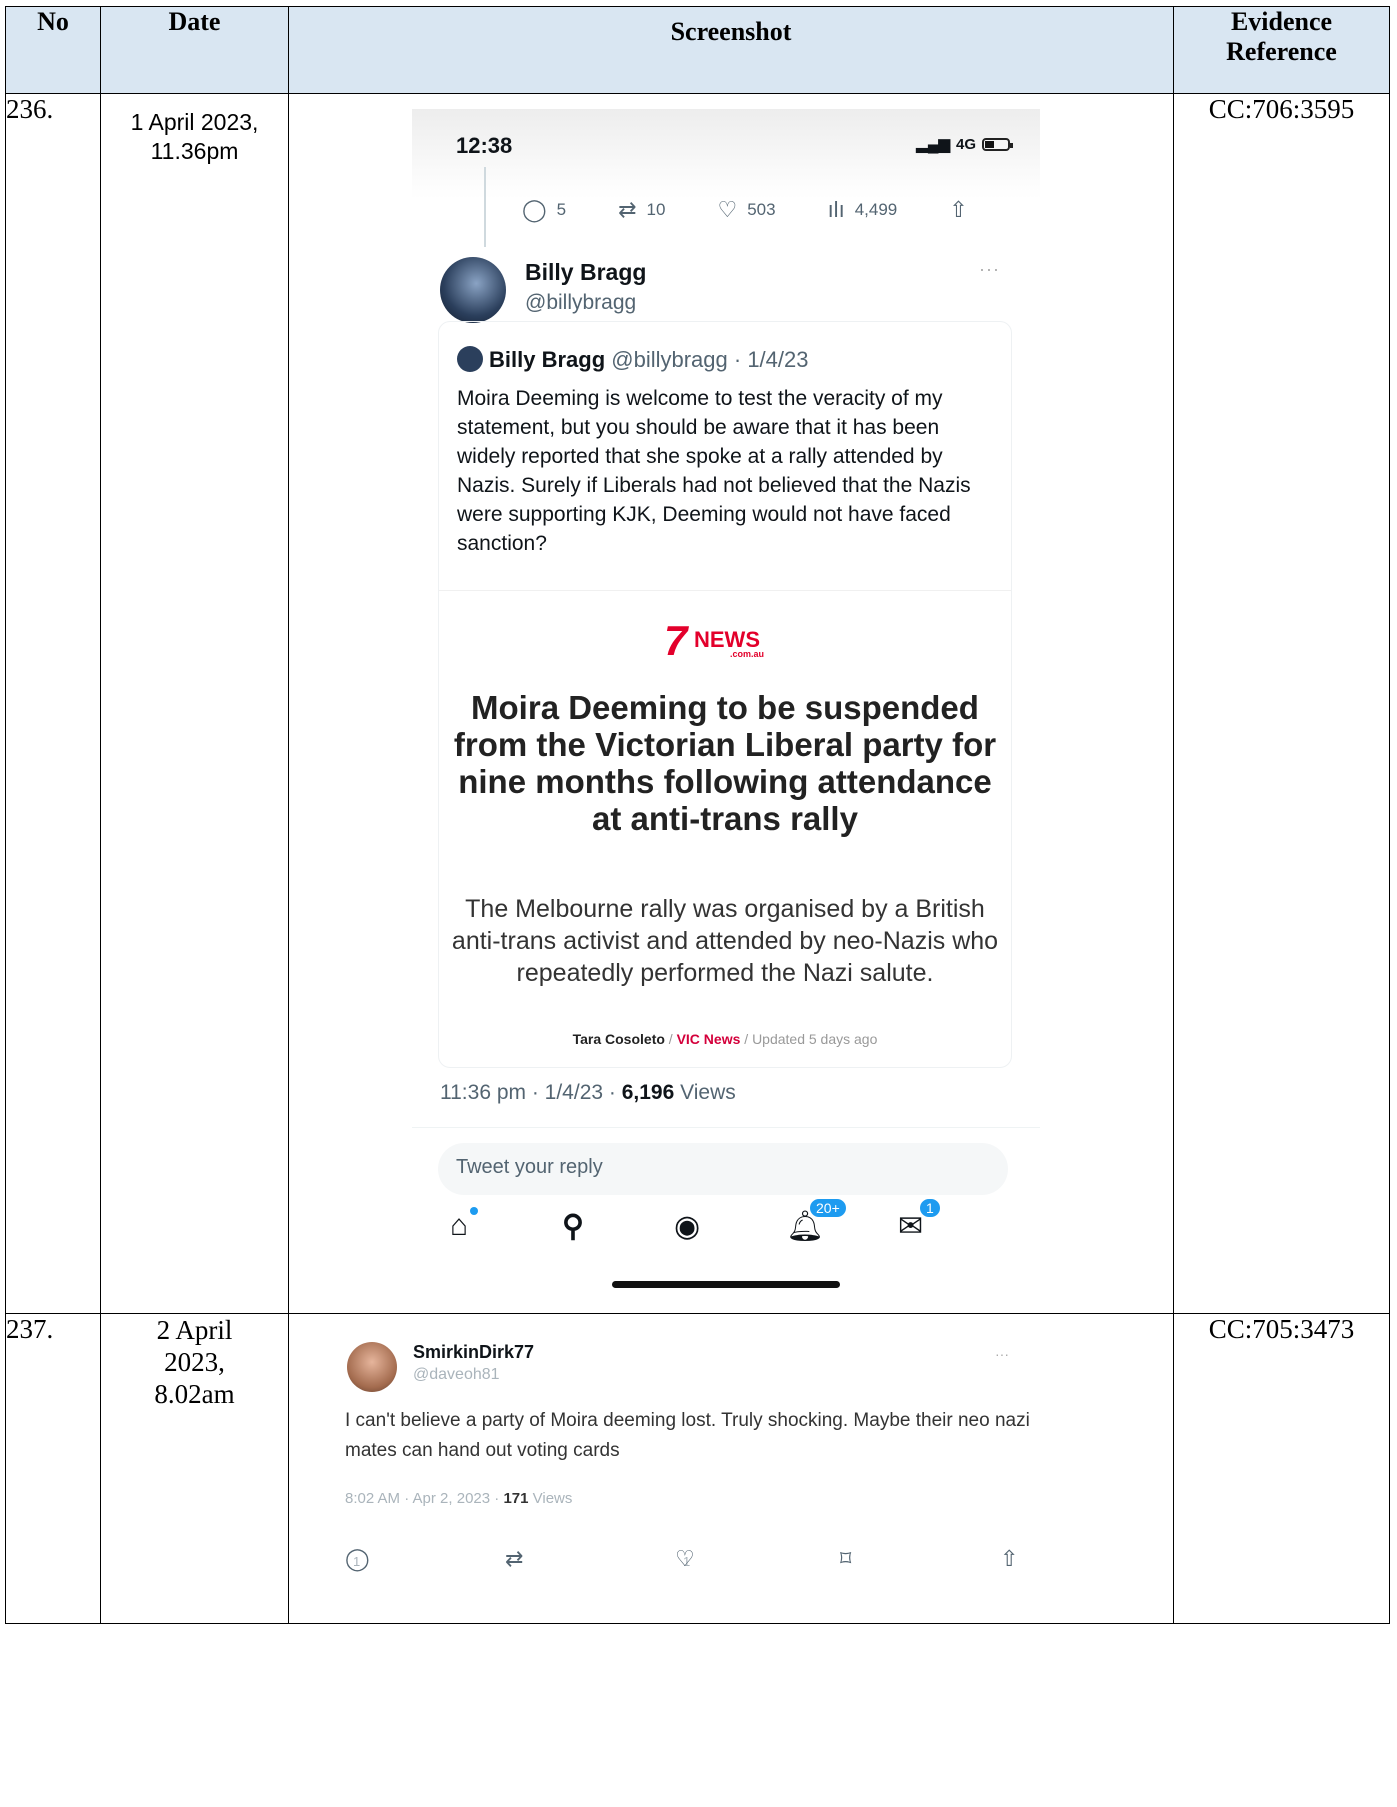 Image resolution: width=1397 pixels, height=1807 pixels. Describe the element at coordinates (473, 1352) in the screenshot. I see `author-name: SmirkinDirk77` at that location.